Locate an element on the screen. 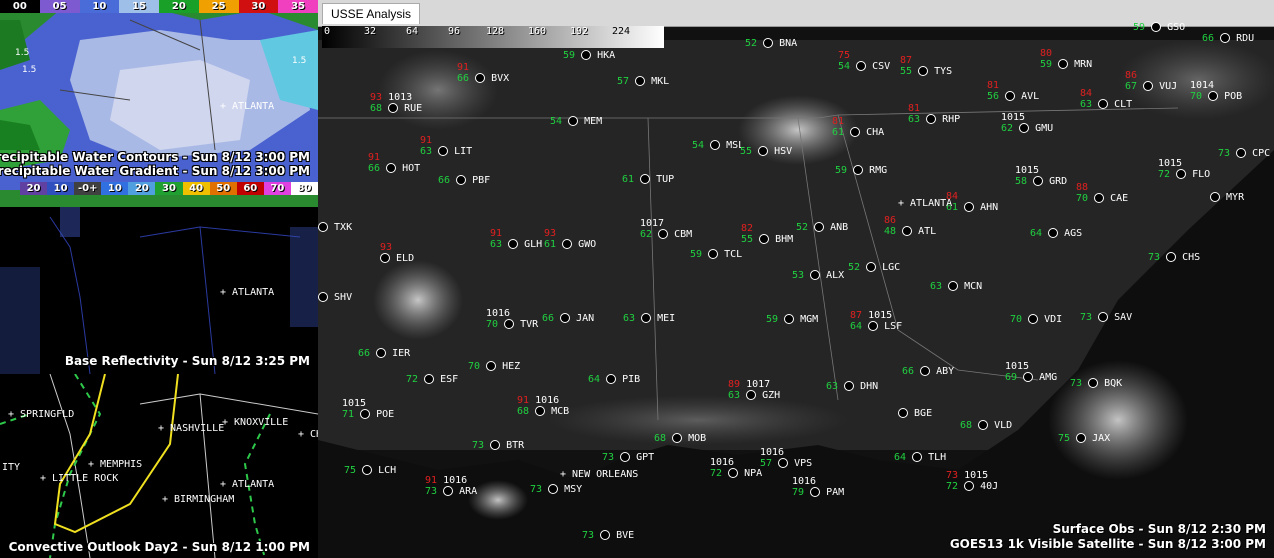  station-dewpoint: 62 is located at coordinates (1007, 128).